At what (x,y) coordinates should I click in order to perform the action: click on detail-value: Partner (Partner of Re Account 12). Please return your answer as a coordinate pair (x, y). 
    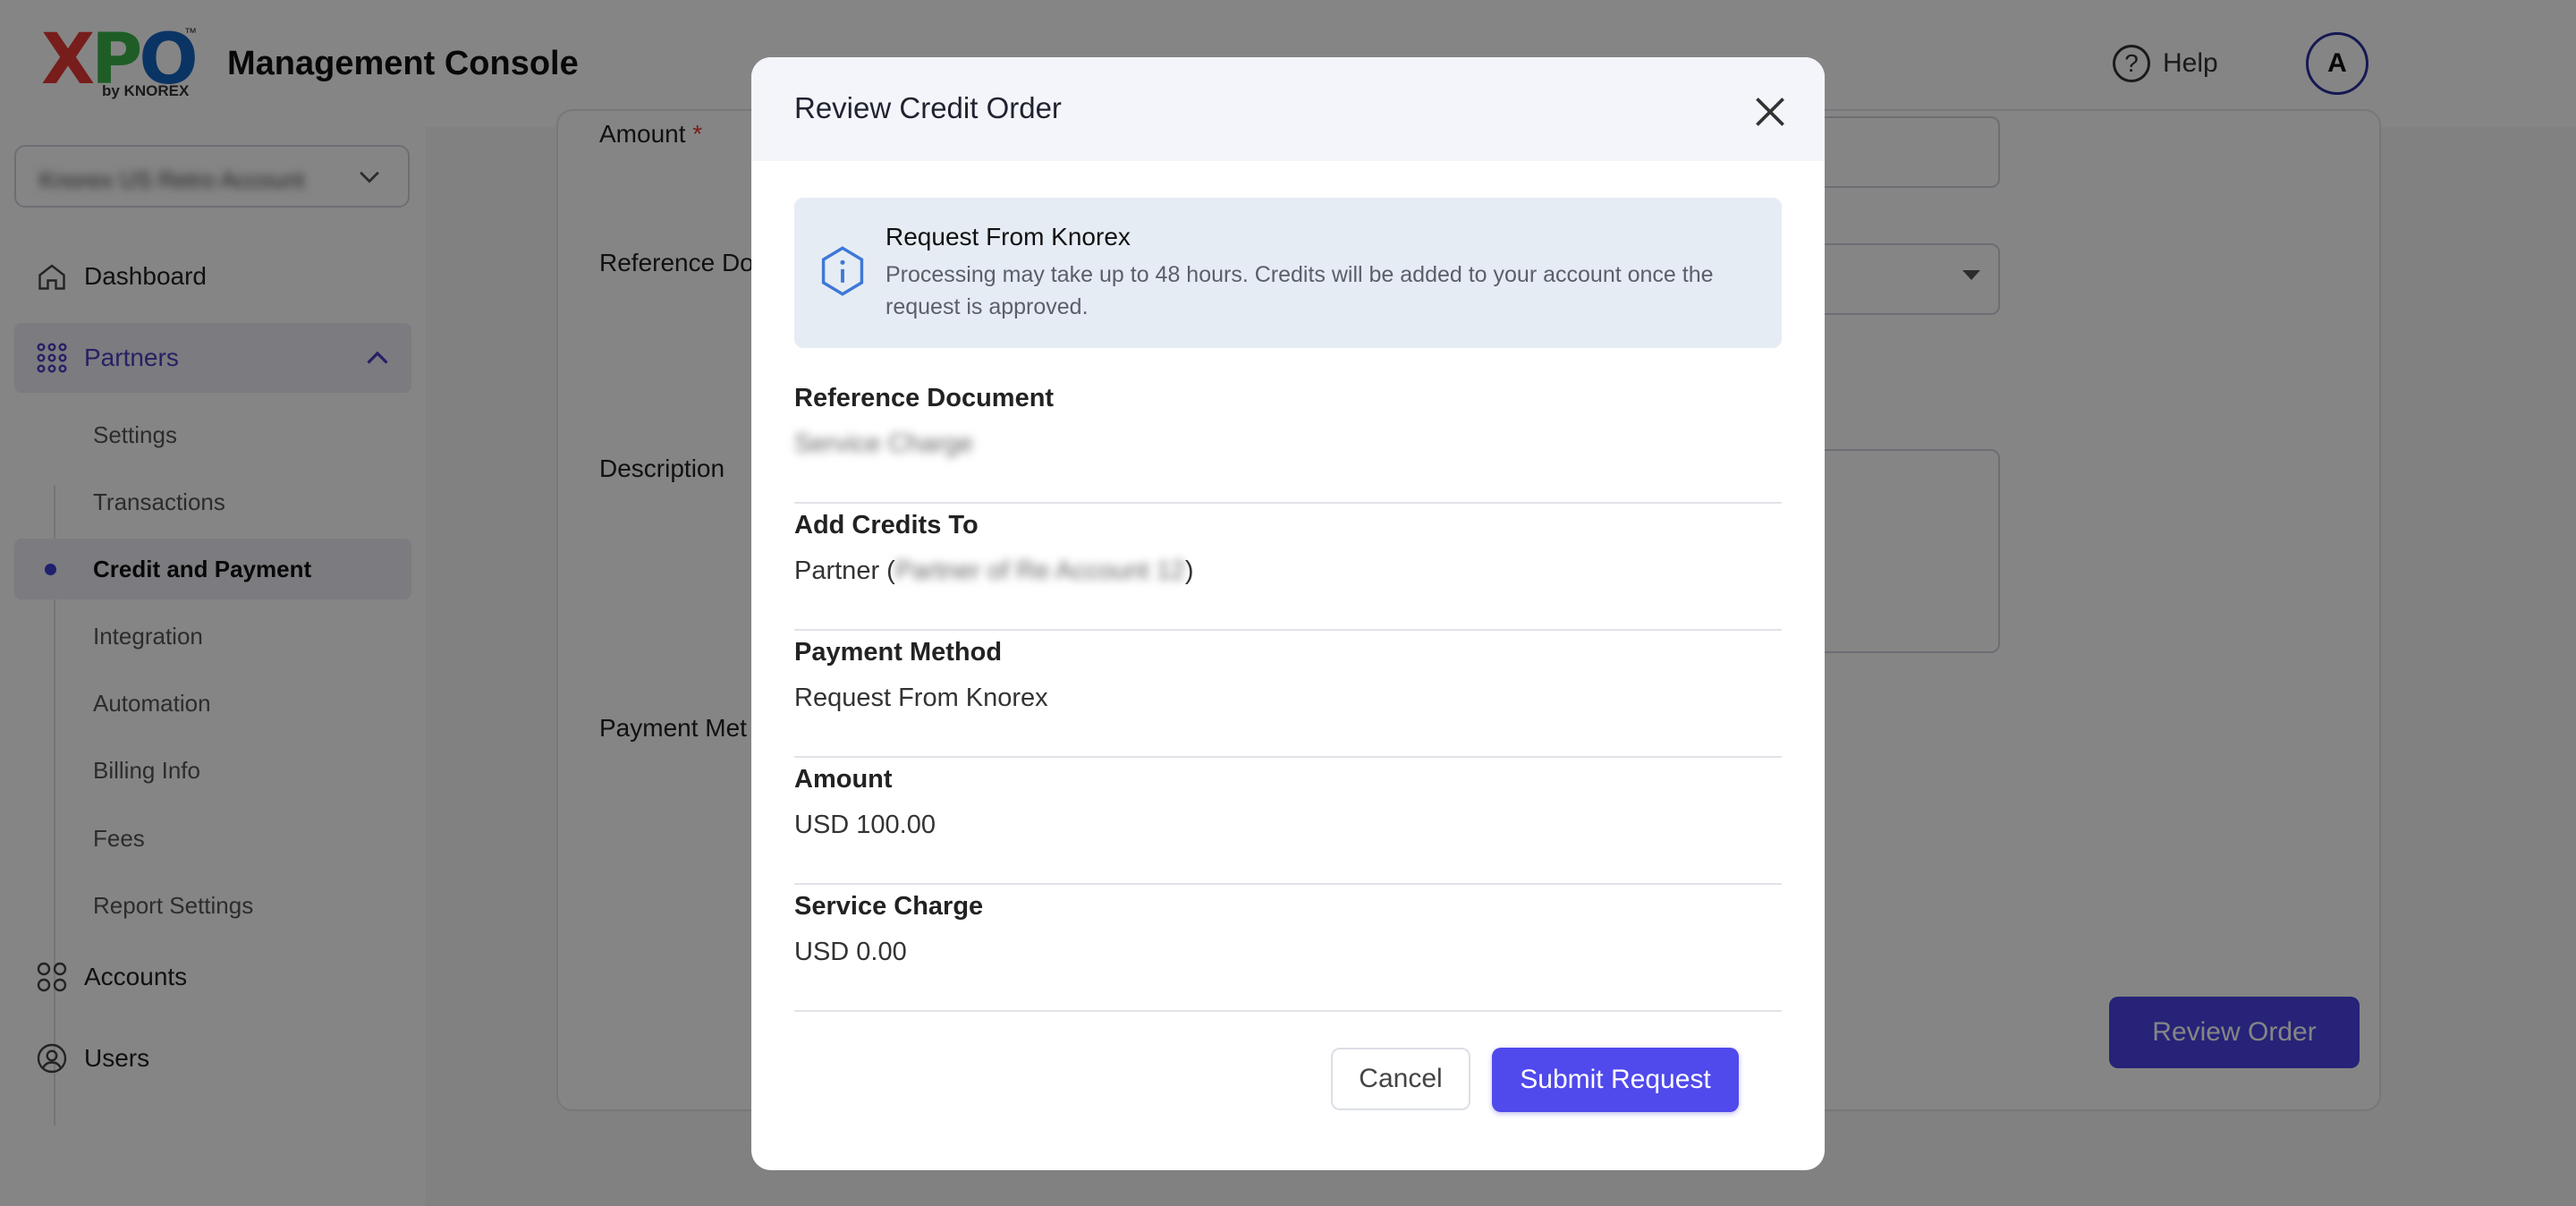
    Looking at the image, I should click on (994, 571).